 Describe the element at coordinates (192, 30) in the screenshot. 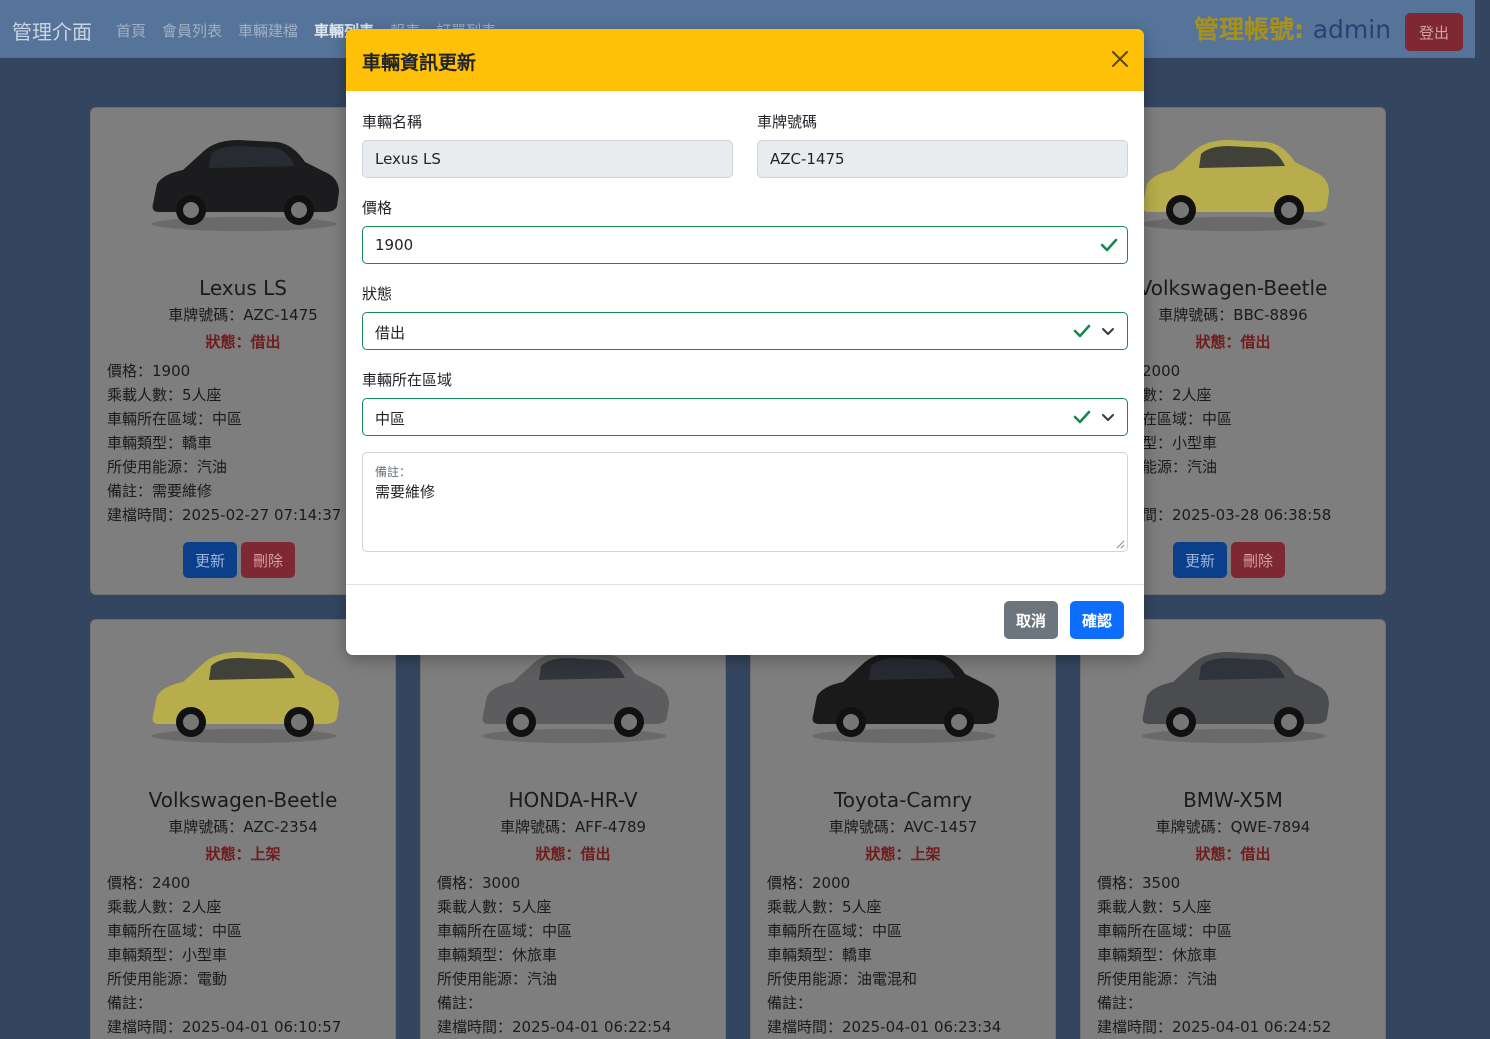

I see `nav-link-members: 會員列表` at that location.